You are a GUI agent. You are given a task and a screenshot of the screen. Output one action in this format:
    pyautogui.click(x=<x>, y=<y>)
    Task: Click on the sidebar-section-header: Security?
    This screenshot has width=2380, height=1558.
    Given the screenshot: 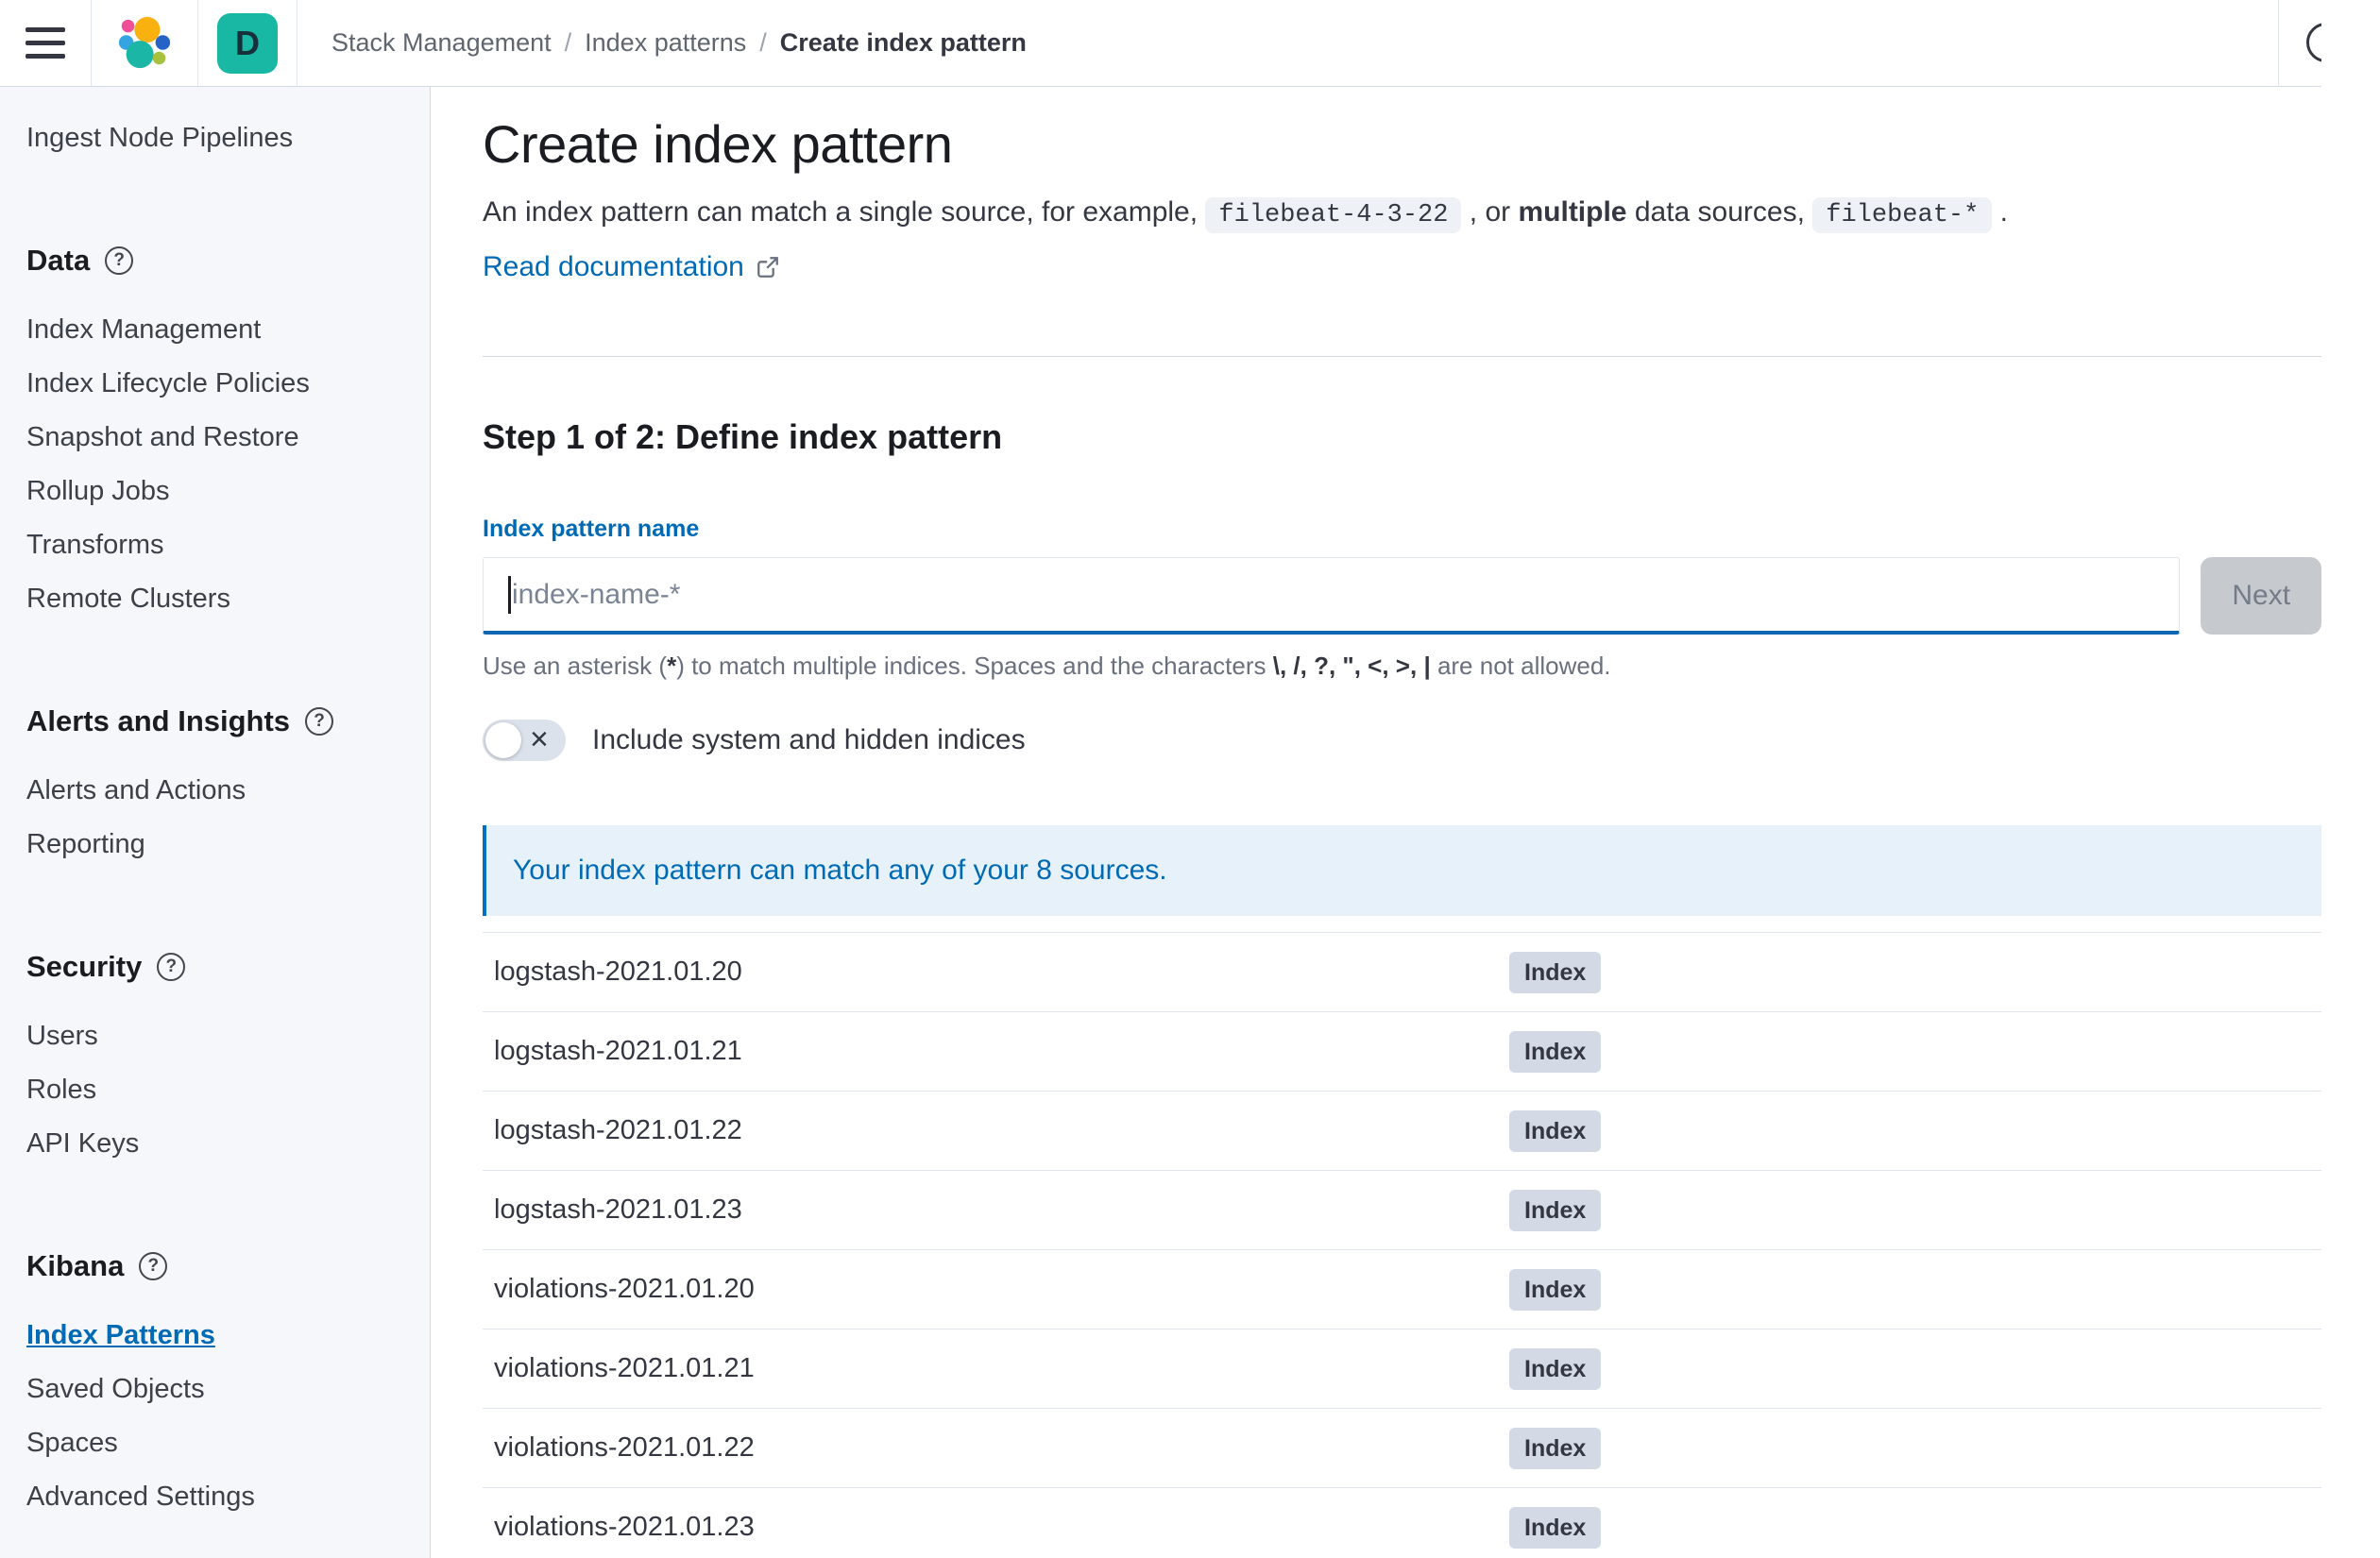 What is the action you would take?
    pyautogui.click(x=218, y=967)
    